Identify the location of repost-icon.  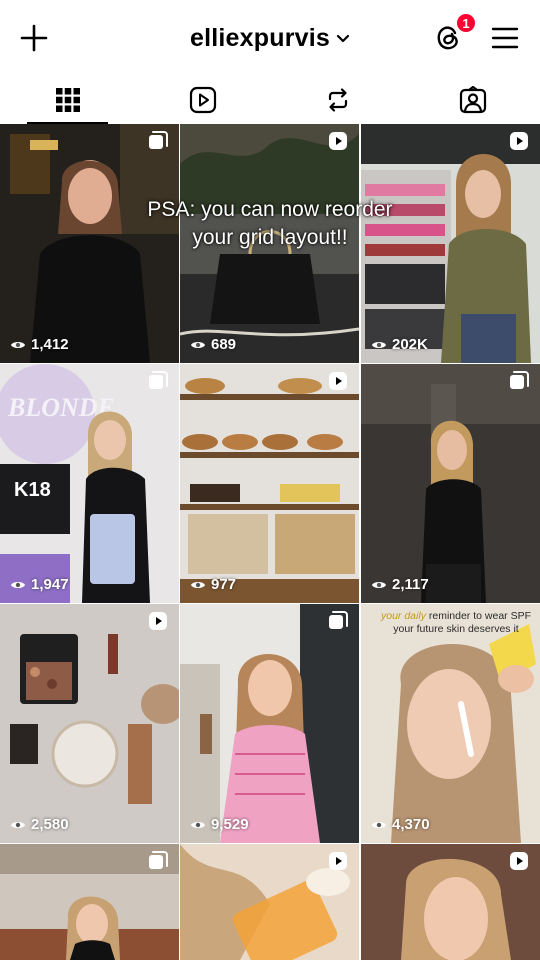
(337, 100).